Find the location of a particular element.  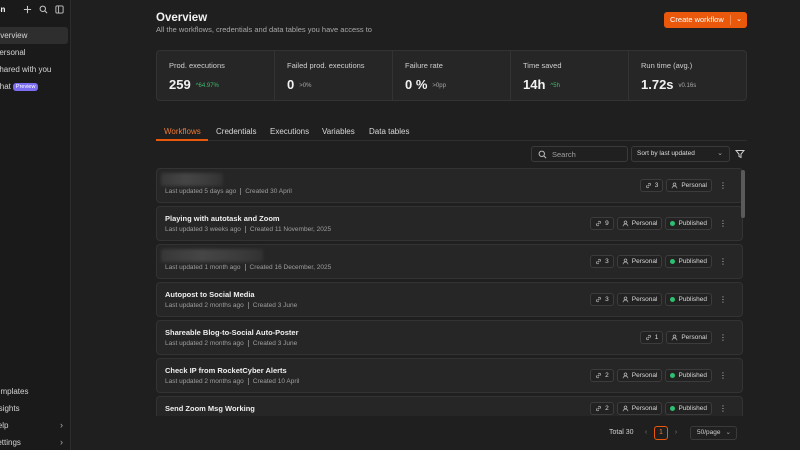

list-scrollbar is located at coordinates (743, 292).